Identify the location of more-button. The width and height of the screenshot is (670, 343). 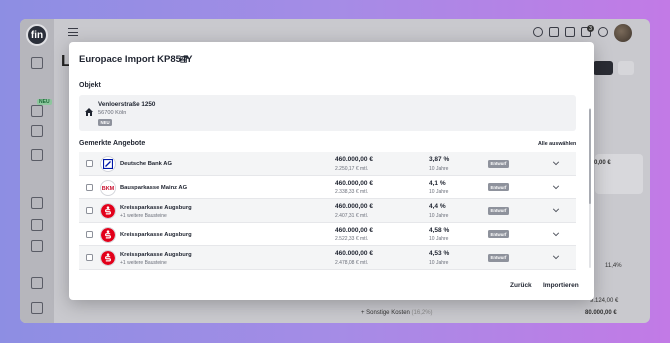
(626, 68).